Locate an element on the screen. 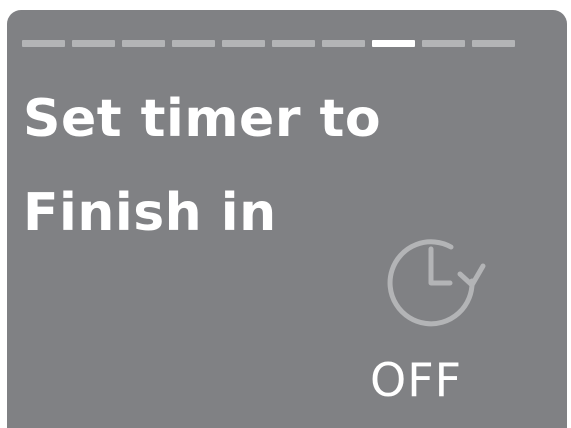 The height and width of the screenshot is (428, 571). page-title-line-1: Set timer to is located at coordinates (202, 119).